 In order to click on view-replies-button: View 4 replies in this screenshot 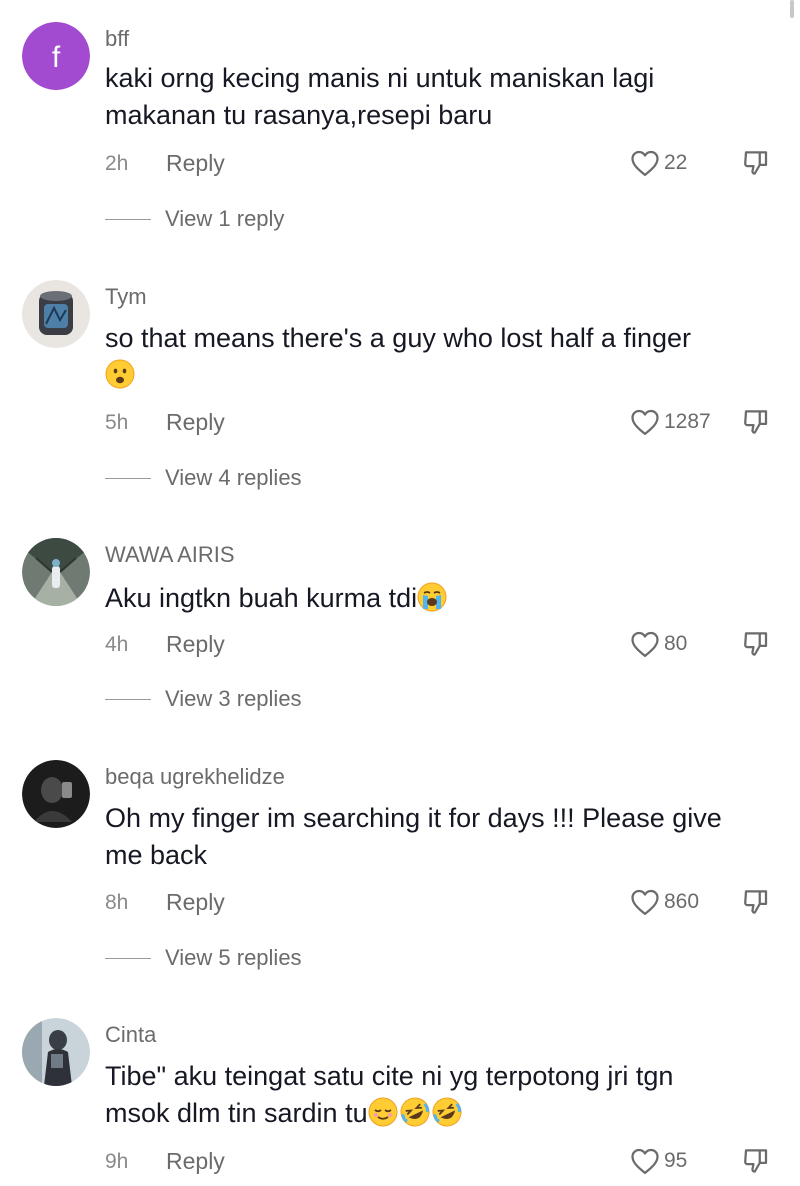, I will do `click(203, 478)`.